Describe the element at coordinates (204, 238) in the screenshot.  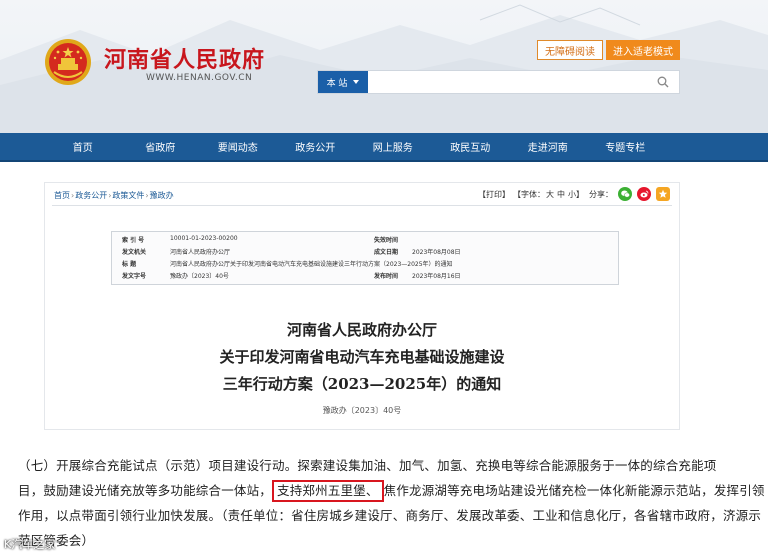
I see `meta-value: 10001-01-2023-00200` at that location.